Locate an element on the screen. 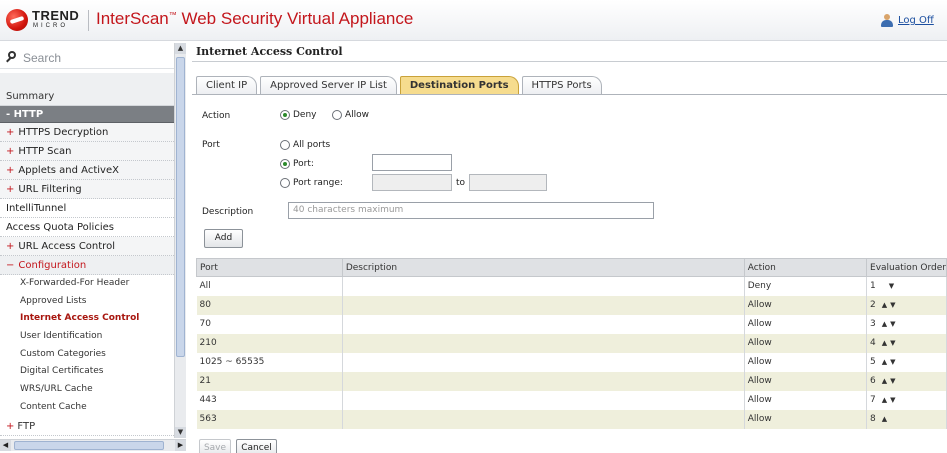 This screenshot has height=453, width=947. table-row: 210 Allow 4 ▲ ▼ is located at coordinates (571, 343).